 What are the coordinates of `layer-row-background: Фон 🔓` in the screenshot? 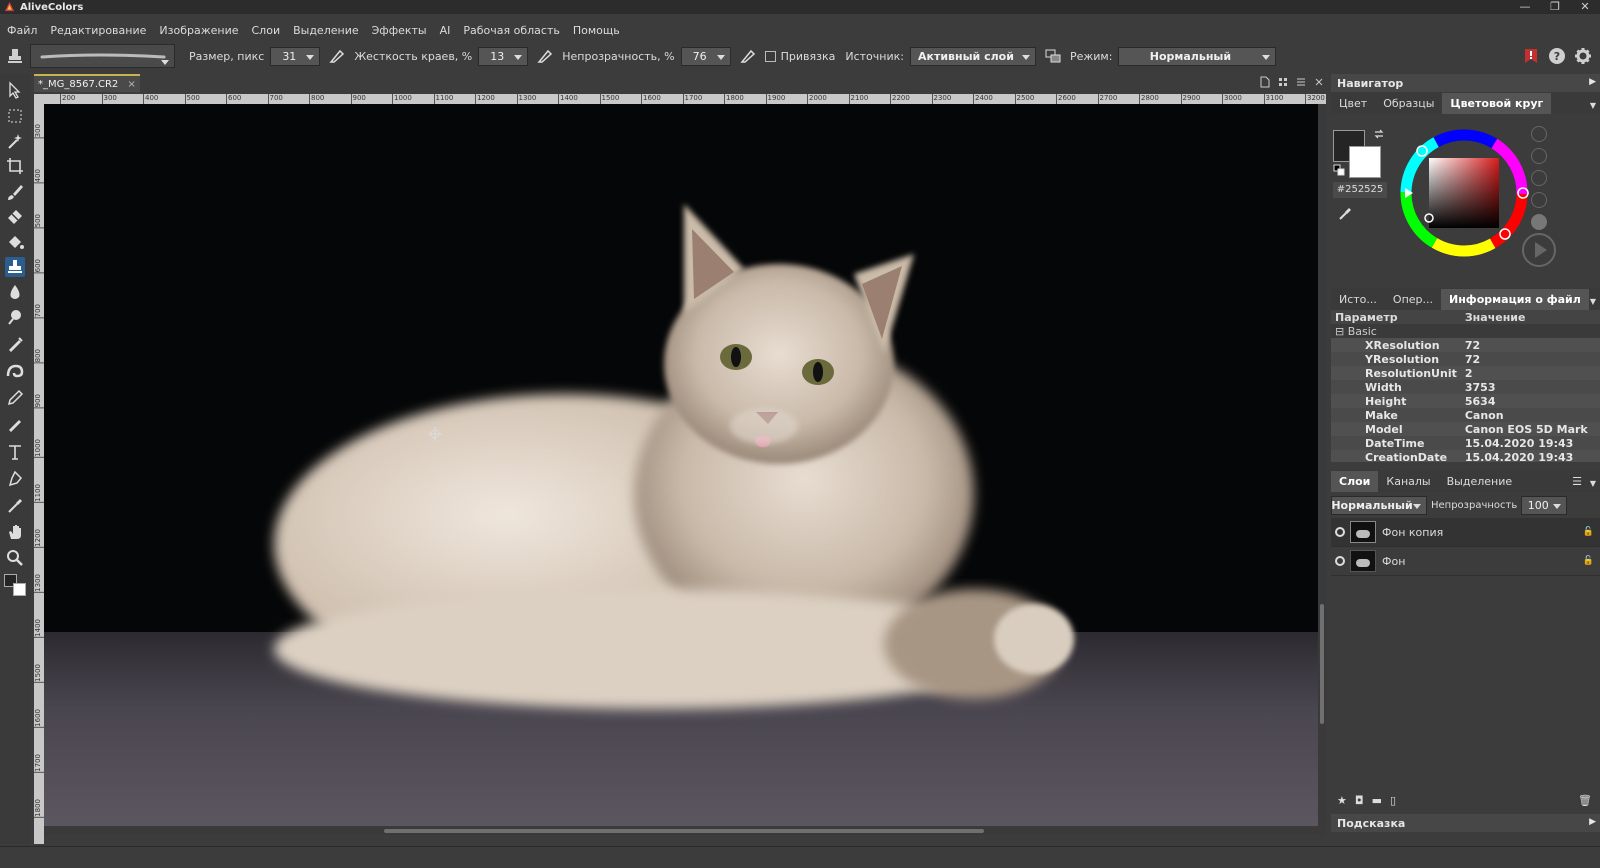 It's located at (1465, 561).